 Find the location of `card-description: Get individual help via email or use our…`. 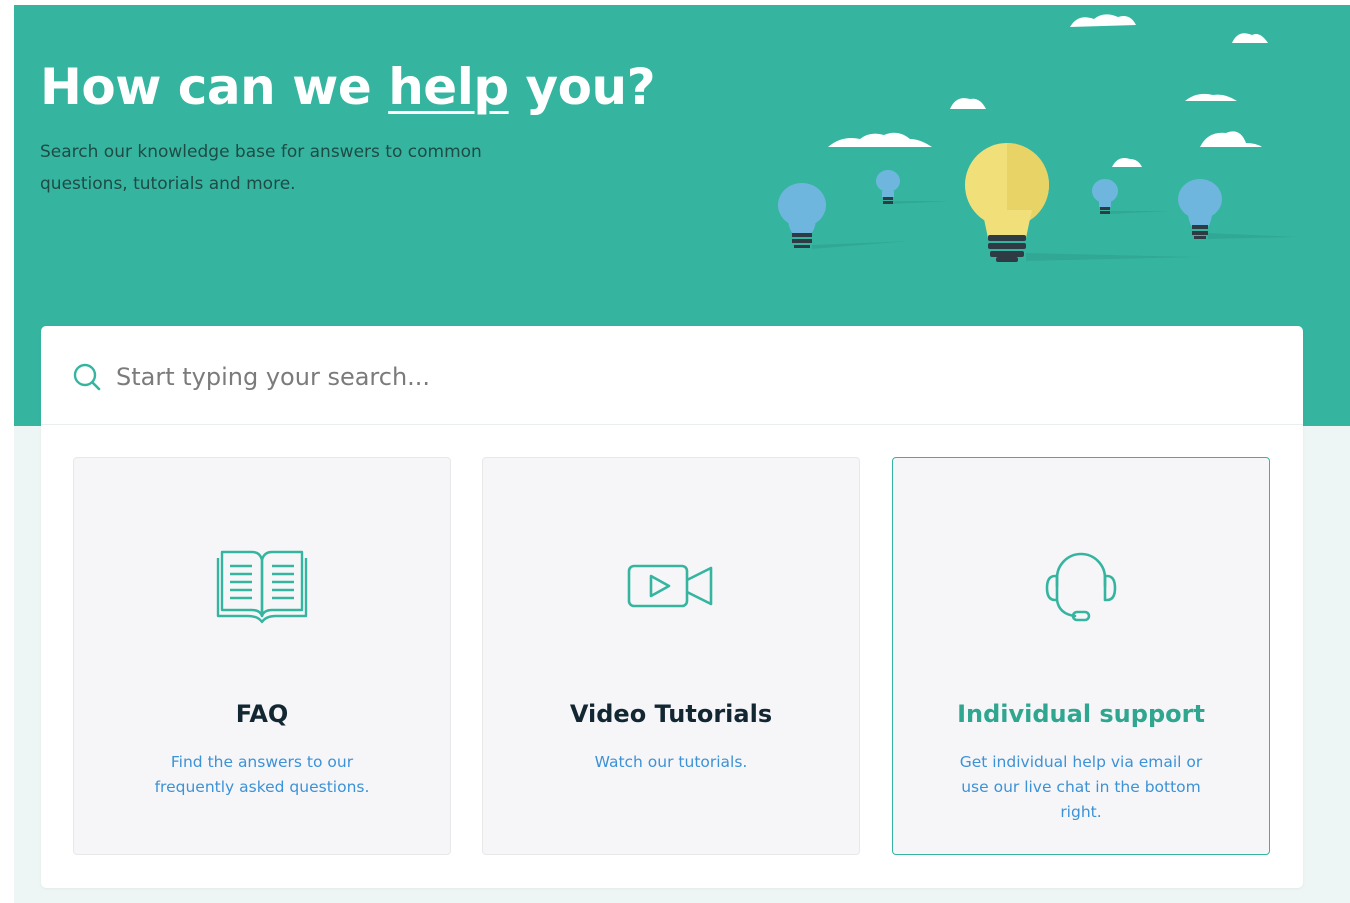

card-description: Get individual help via email or use our… is located at coordinates (1081, 787).